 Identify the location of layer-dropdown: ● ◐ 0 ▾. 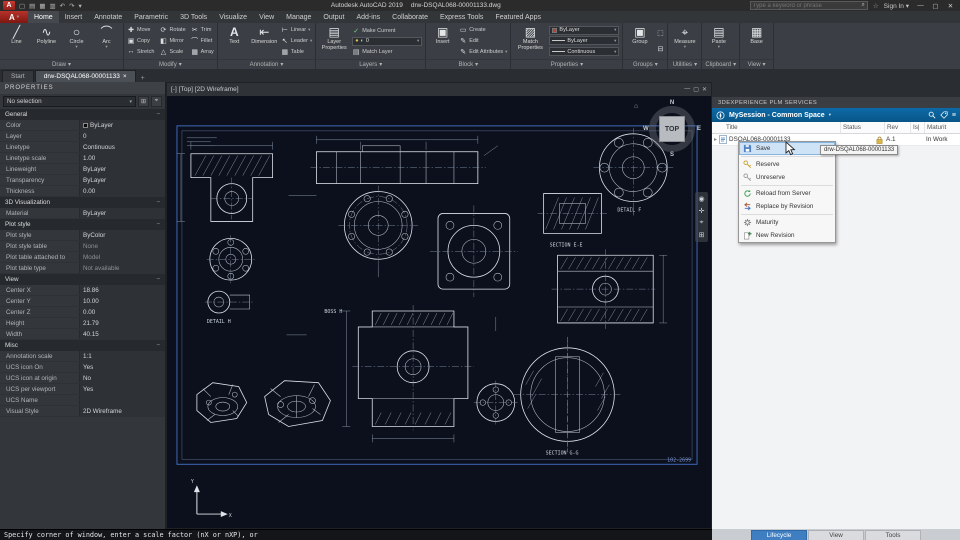
(387, 41).